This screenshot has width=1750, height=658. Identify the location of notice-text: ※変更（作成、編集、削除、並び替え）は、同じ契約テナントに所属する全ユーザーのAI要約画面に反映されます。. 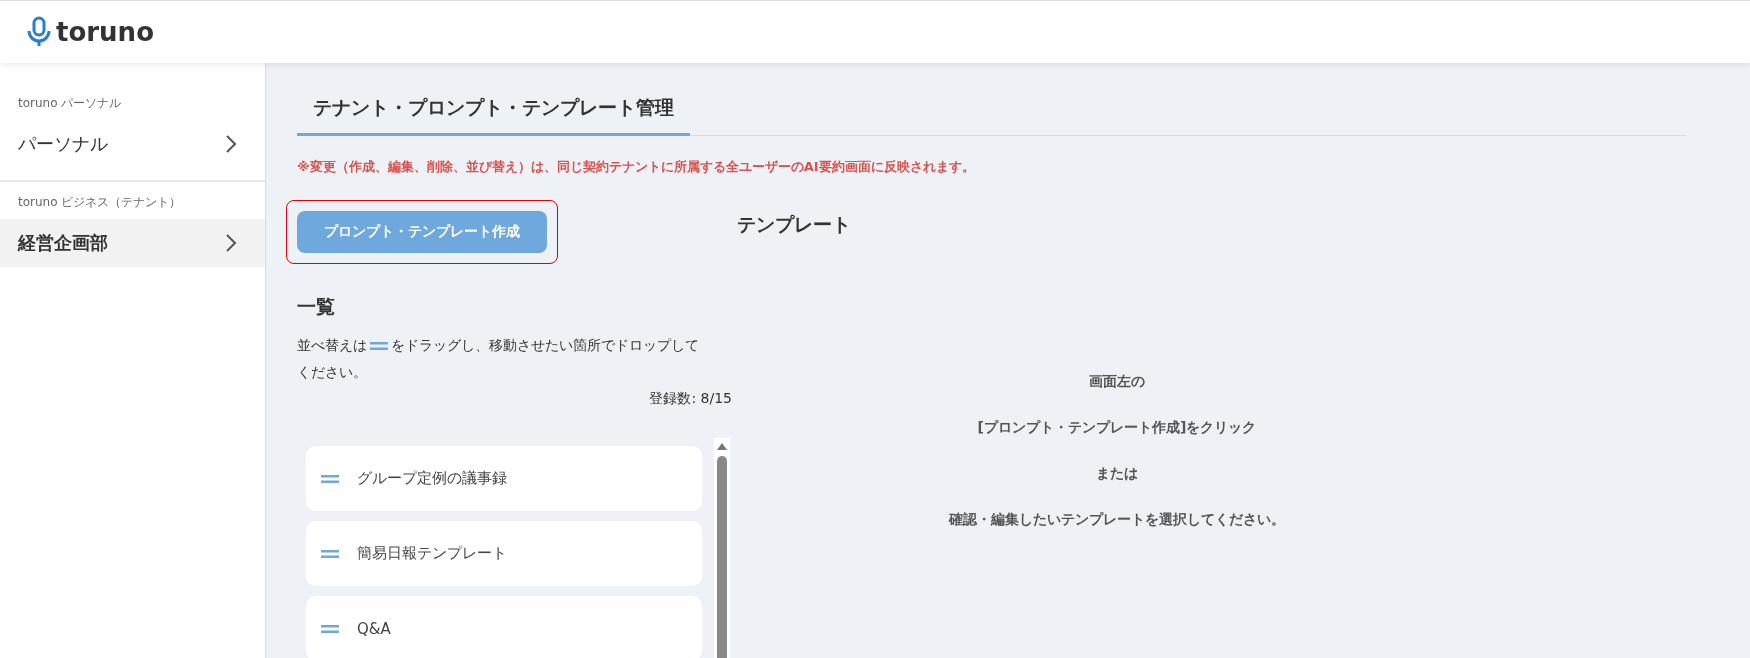
(636, 167).